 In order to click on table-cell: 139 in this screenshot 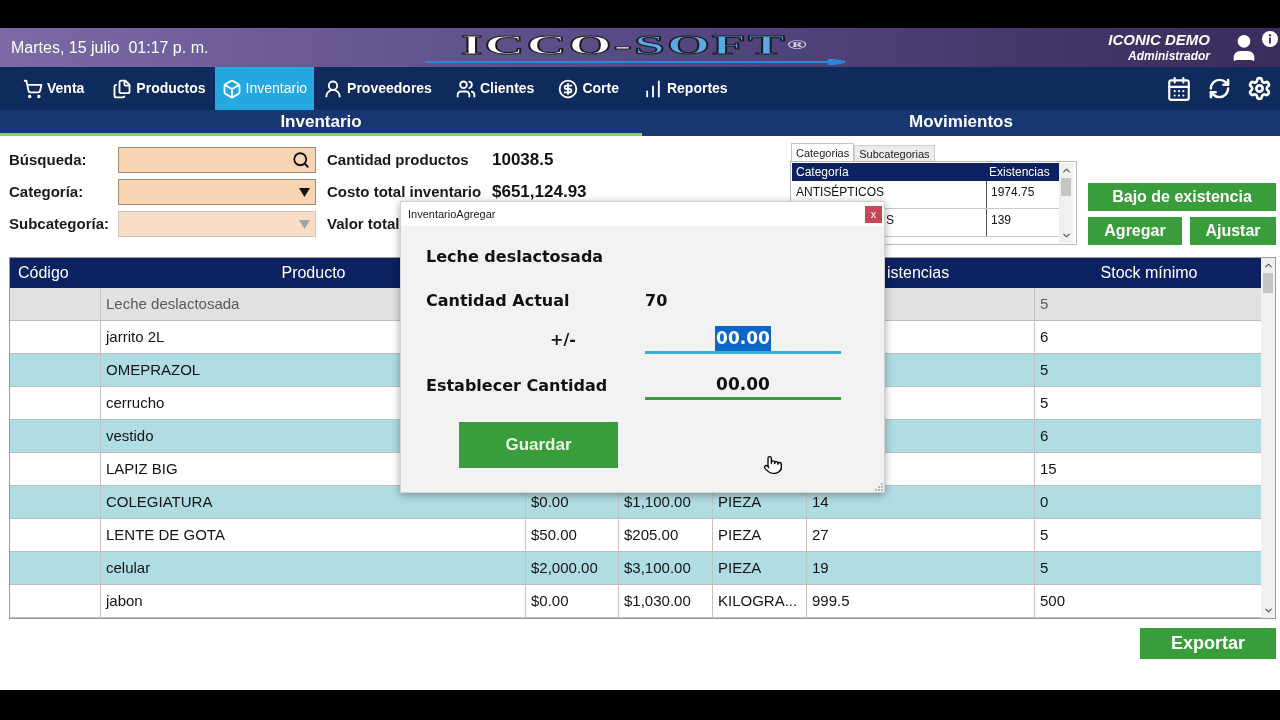, I will do `click(1001, 220)`.